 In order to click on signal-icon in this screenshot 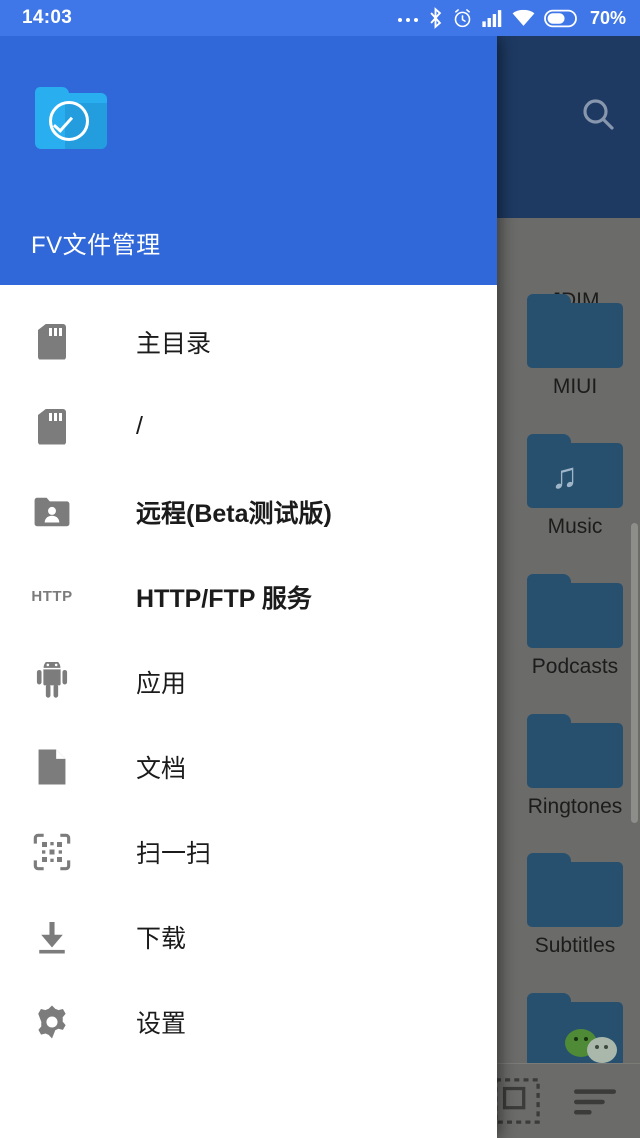, I will do `click(492, 18)`.